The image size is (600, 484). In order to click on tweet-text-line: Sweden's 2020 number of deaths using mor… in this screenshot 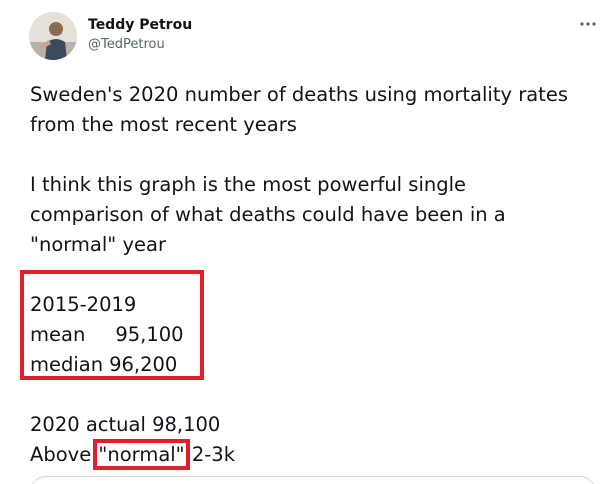, I will do `click(299, 94)`.